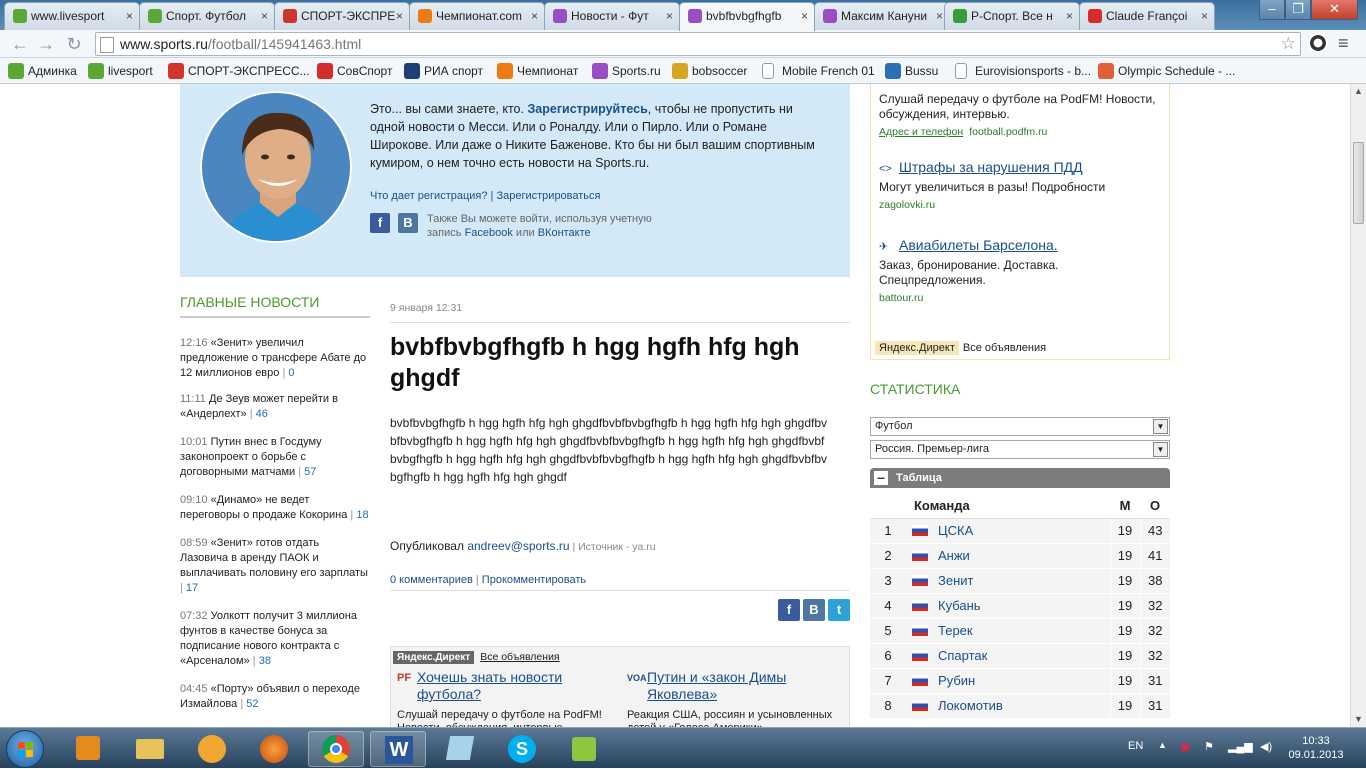 Image resolution: width=1366 pixels, height=769 pixels. I want to click on close-window-button: ✕, so click(1334, 10).